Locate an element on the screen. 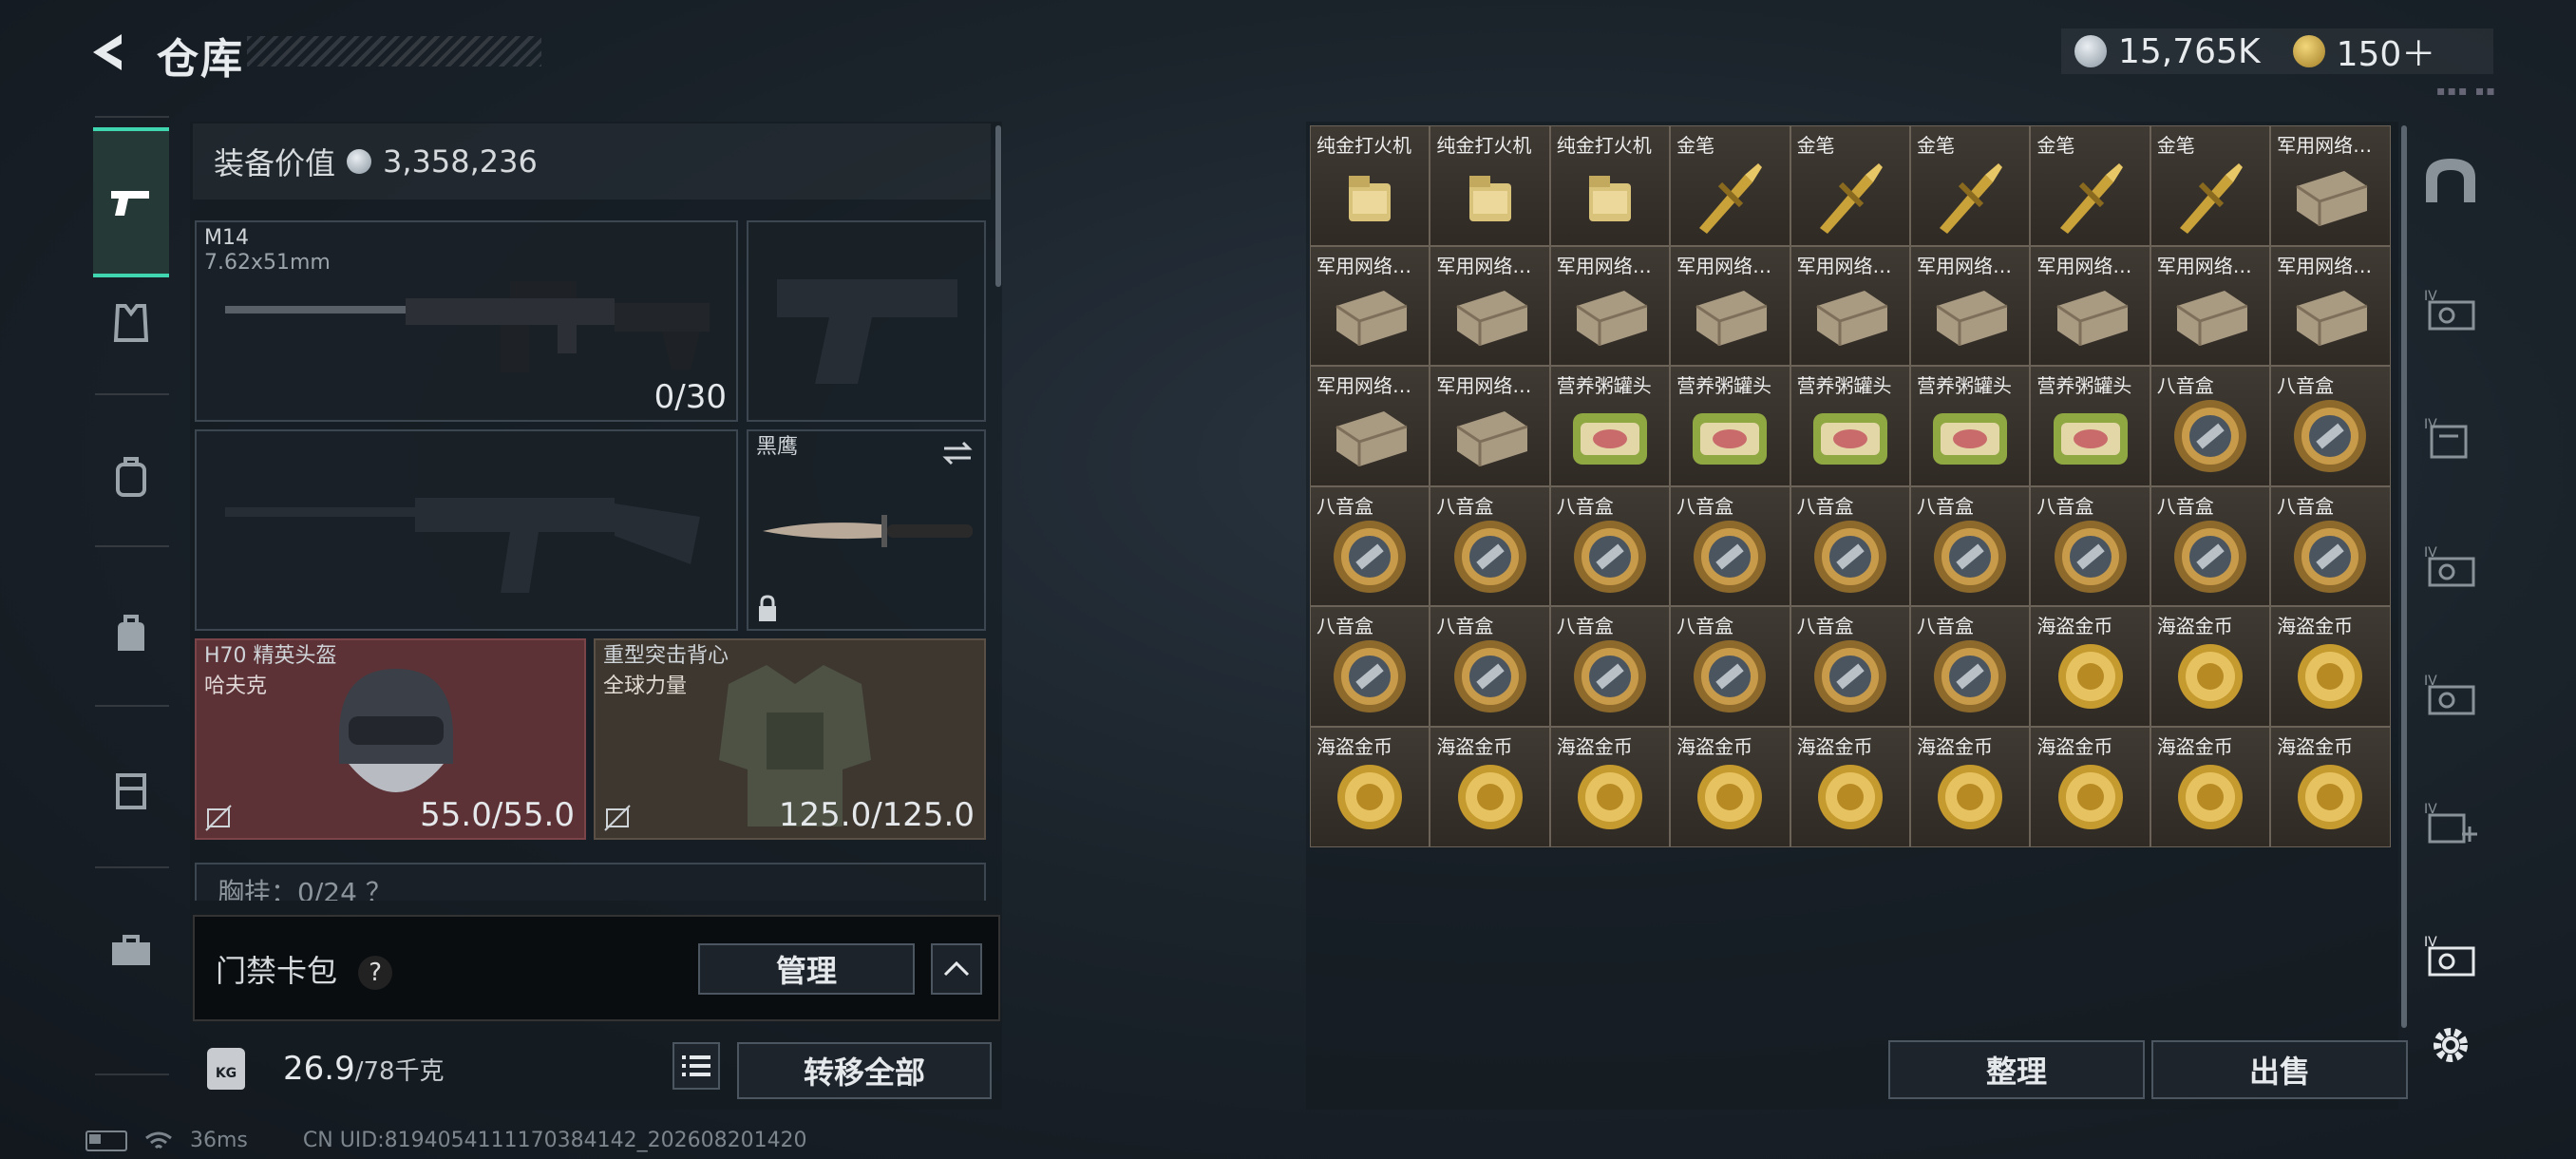 This screenshot has height=1159, width=2576. primary-weapon-slot: M14 7.62x51mm 0/30 is located at coordinates (466, 321).